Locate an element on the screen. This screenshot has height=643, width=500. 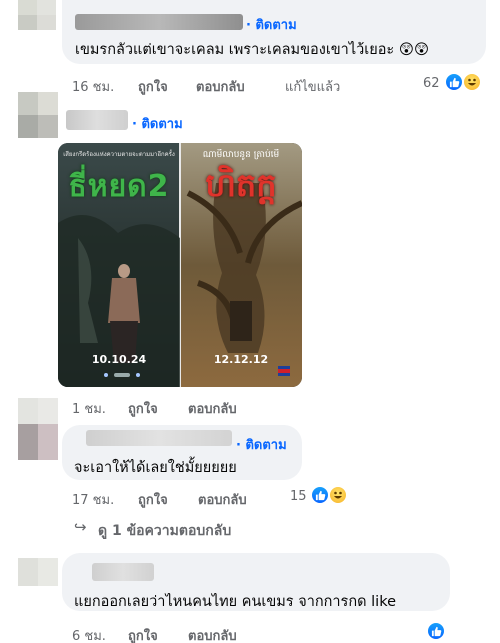
poster-left-title: ธี่หยด2 is located at coordinates (119, 186).